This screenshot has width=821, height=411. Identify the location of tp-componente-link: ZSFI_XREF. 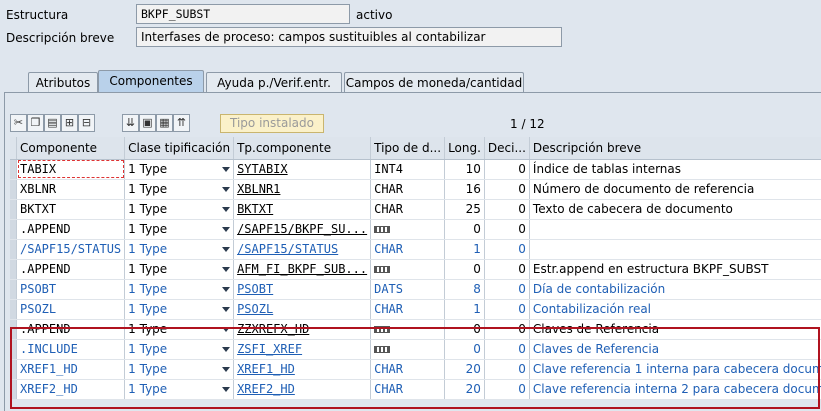
(302, 349).